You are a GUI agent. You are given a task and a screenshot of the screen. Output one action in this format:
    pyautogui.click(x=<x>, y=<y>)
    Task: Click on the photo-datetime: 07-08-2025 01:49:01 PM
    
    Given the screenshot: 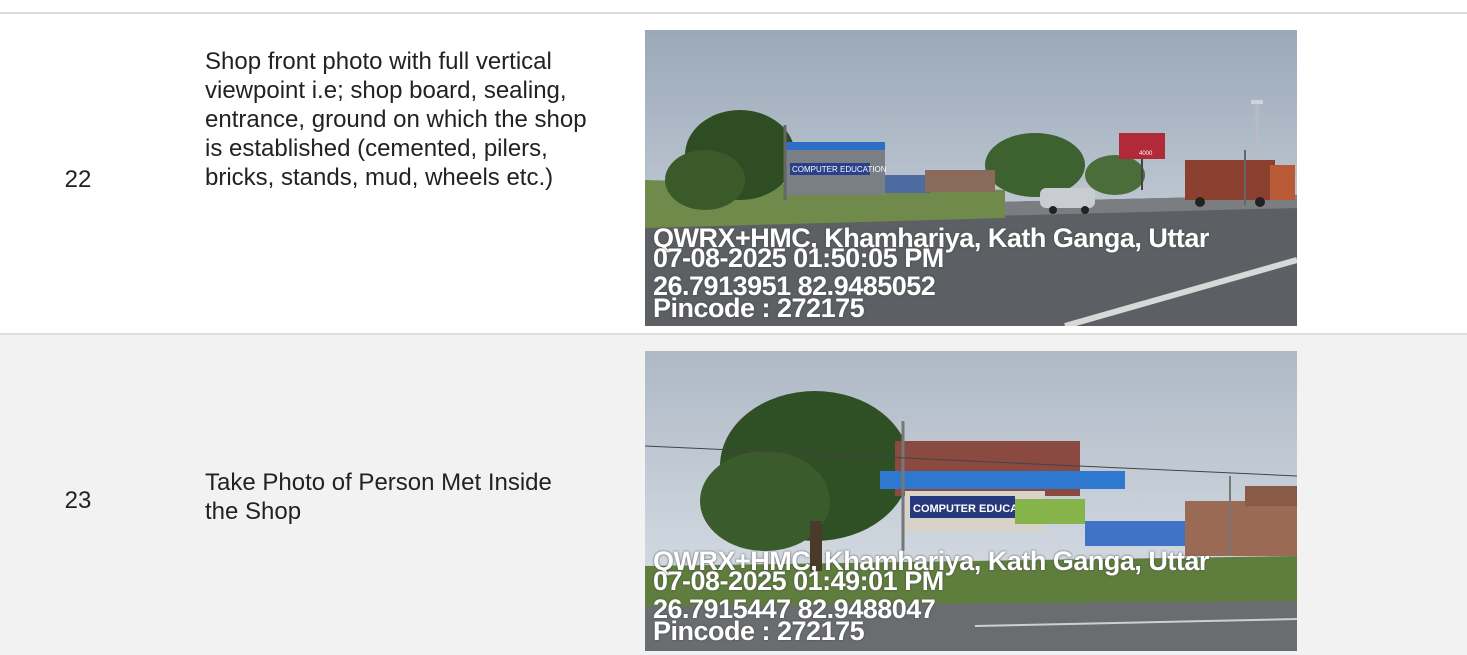 What is the action you would take?
    pyautogui.click(x=798, y=581)
    